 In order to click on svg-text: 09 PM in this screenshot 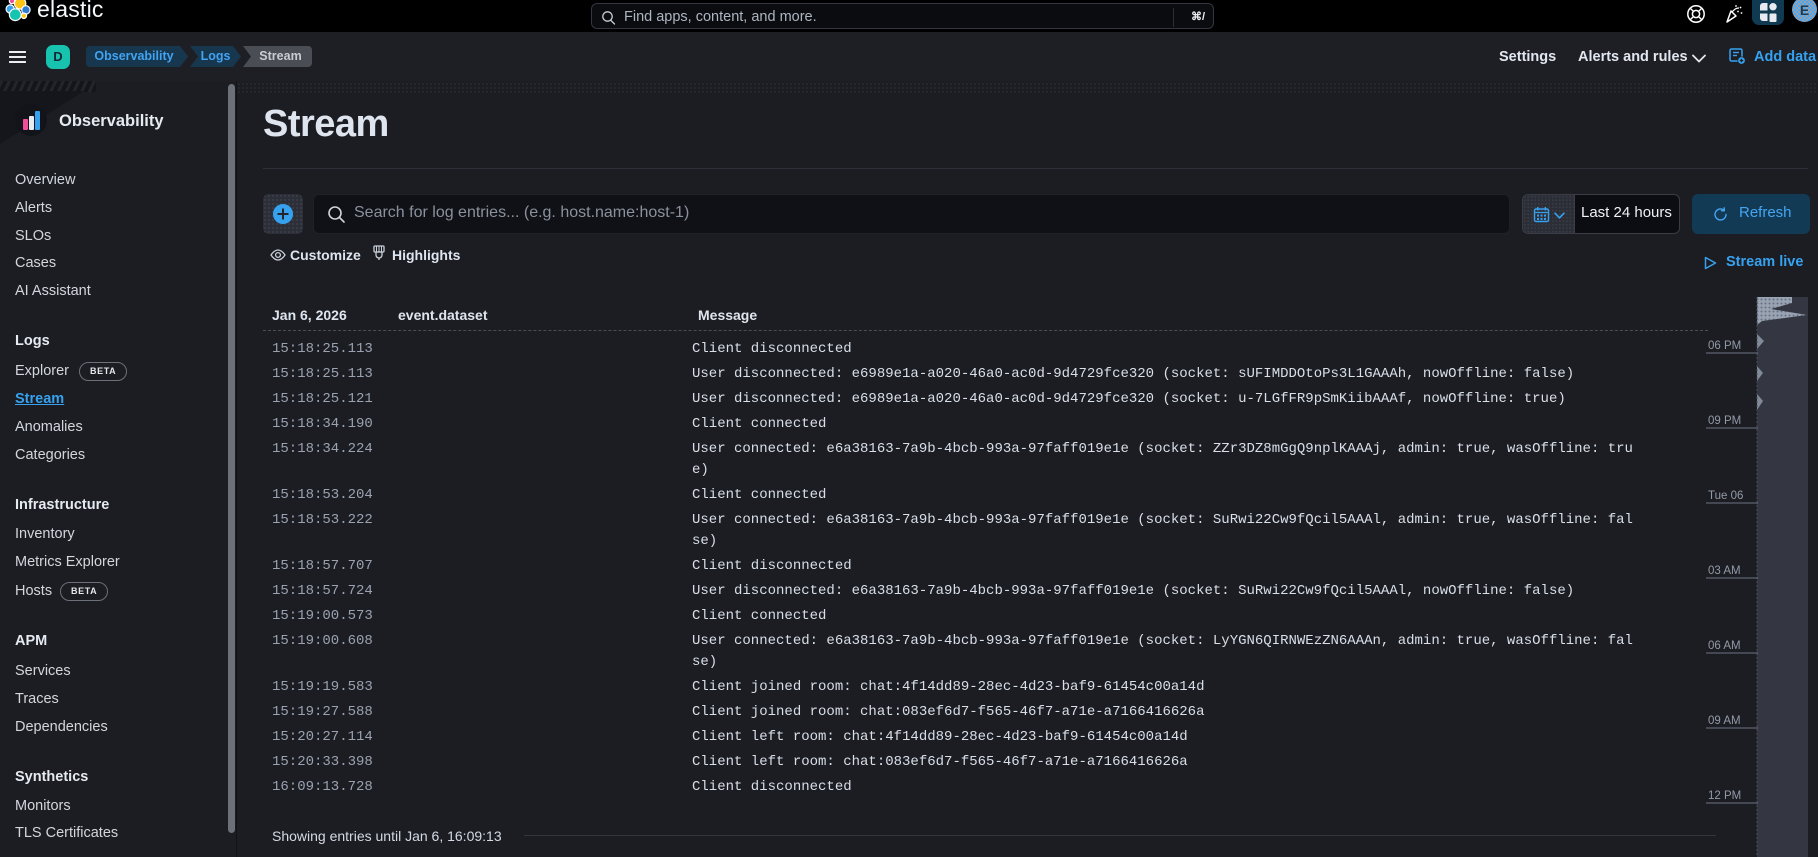, I will do `click(1724, 421)`.